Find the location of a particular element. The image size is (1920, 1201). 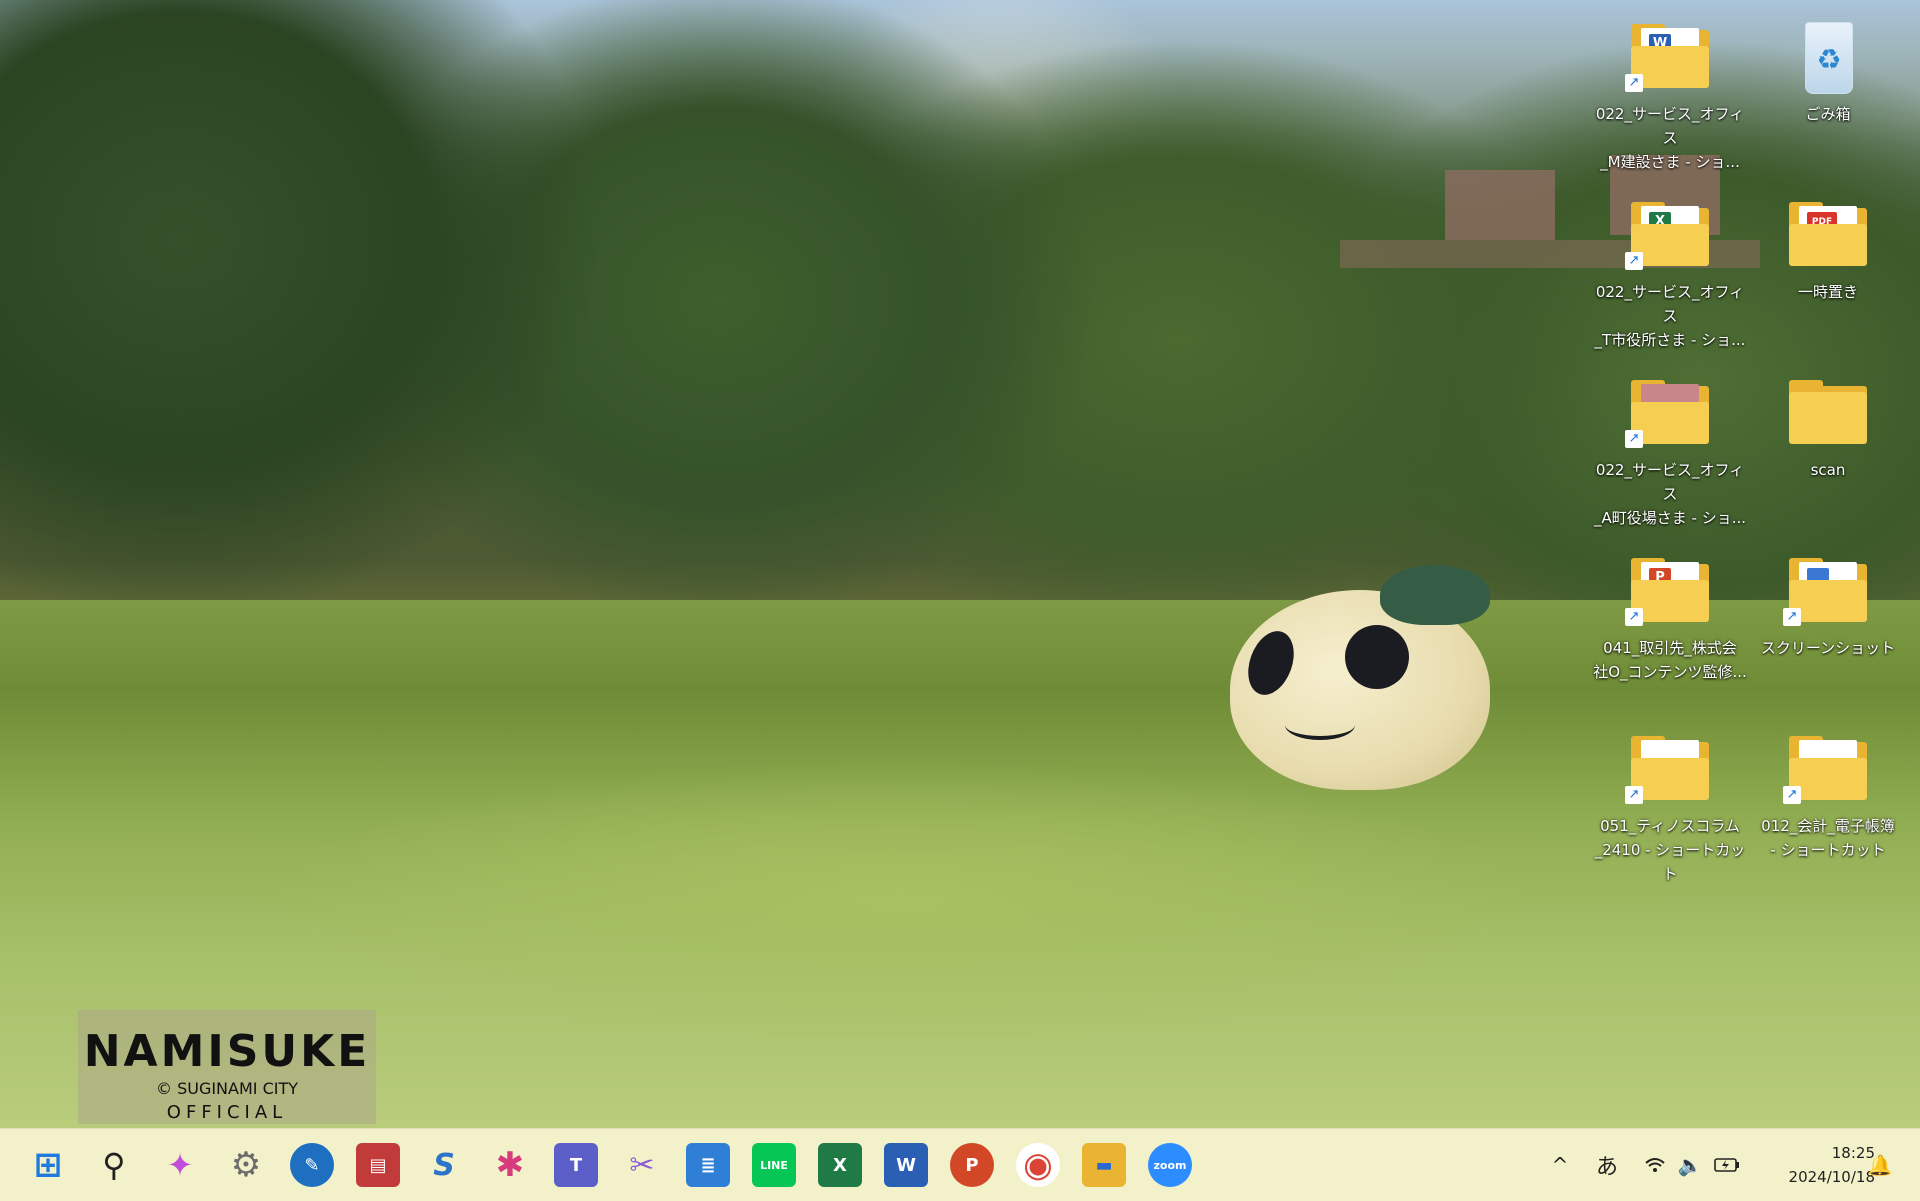

desktop-icon-label: スクリーンショット is located at coordinates (1828, 648).